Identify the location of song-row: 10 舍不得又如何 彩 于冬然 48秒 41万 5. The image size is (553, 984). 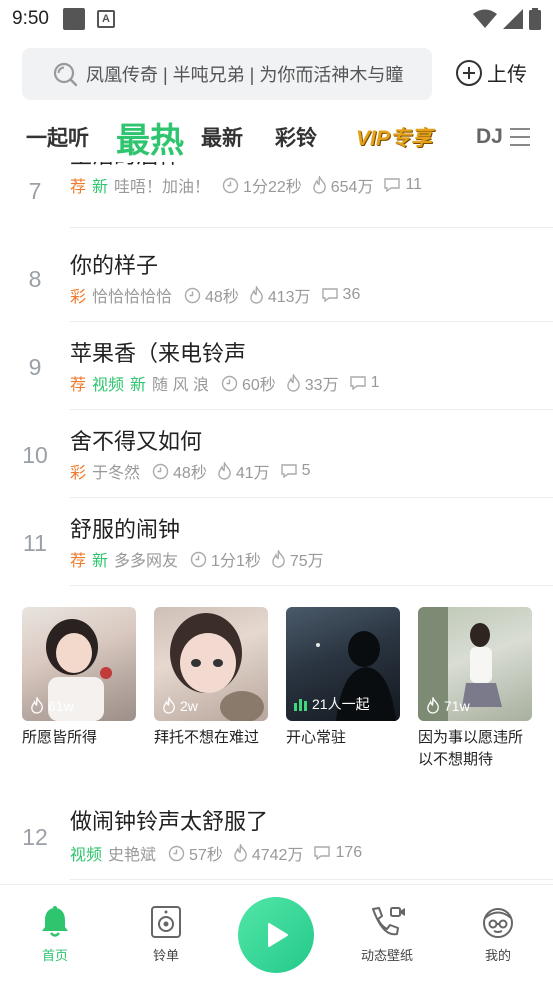
(276, 454).